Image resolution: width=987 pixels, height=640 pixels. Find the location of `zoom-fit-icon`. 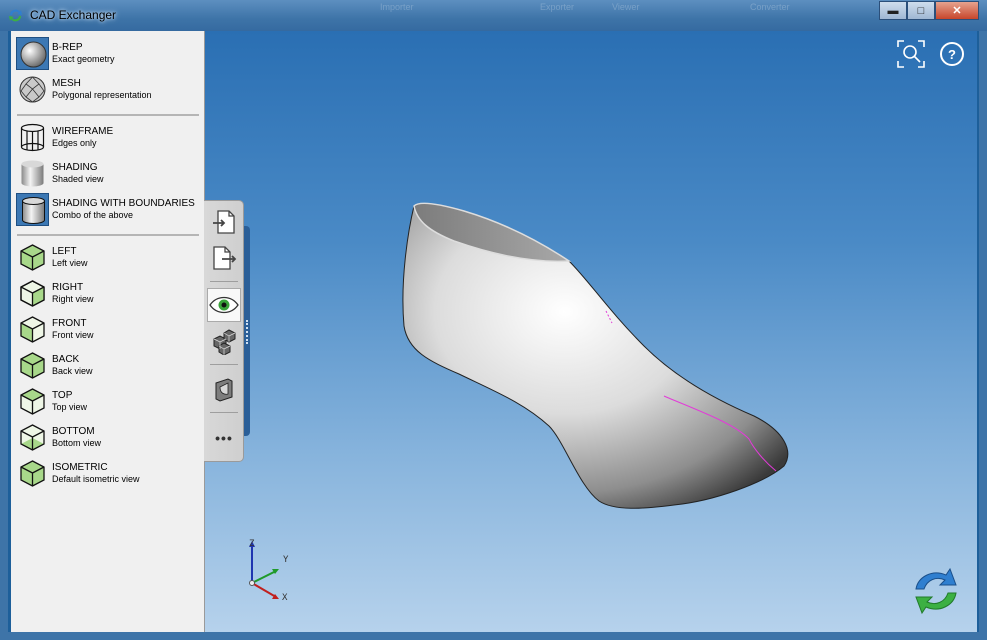

zoom-fit-icon is located at coordinates (911, 54).